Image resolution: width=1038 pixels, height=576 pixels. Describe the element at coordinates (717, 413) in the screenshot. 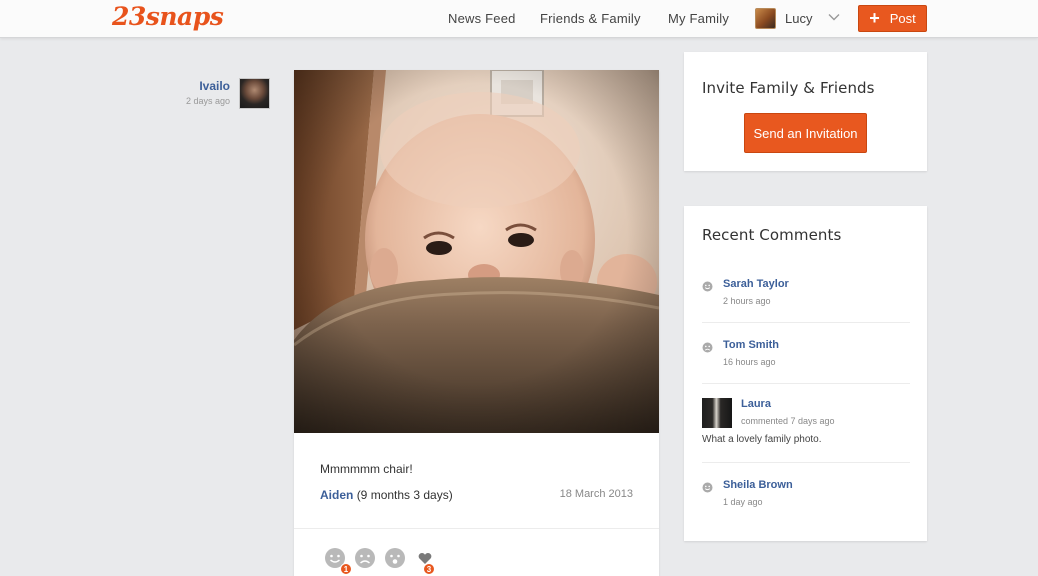

I see `commenter-avatar` at that location.